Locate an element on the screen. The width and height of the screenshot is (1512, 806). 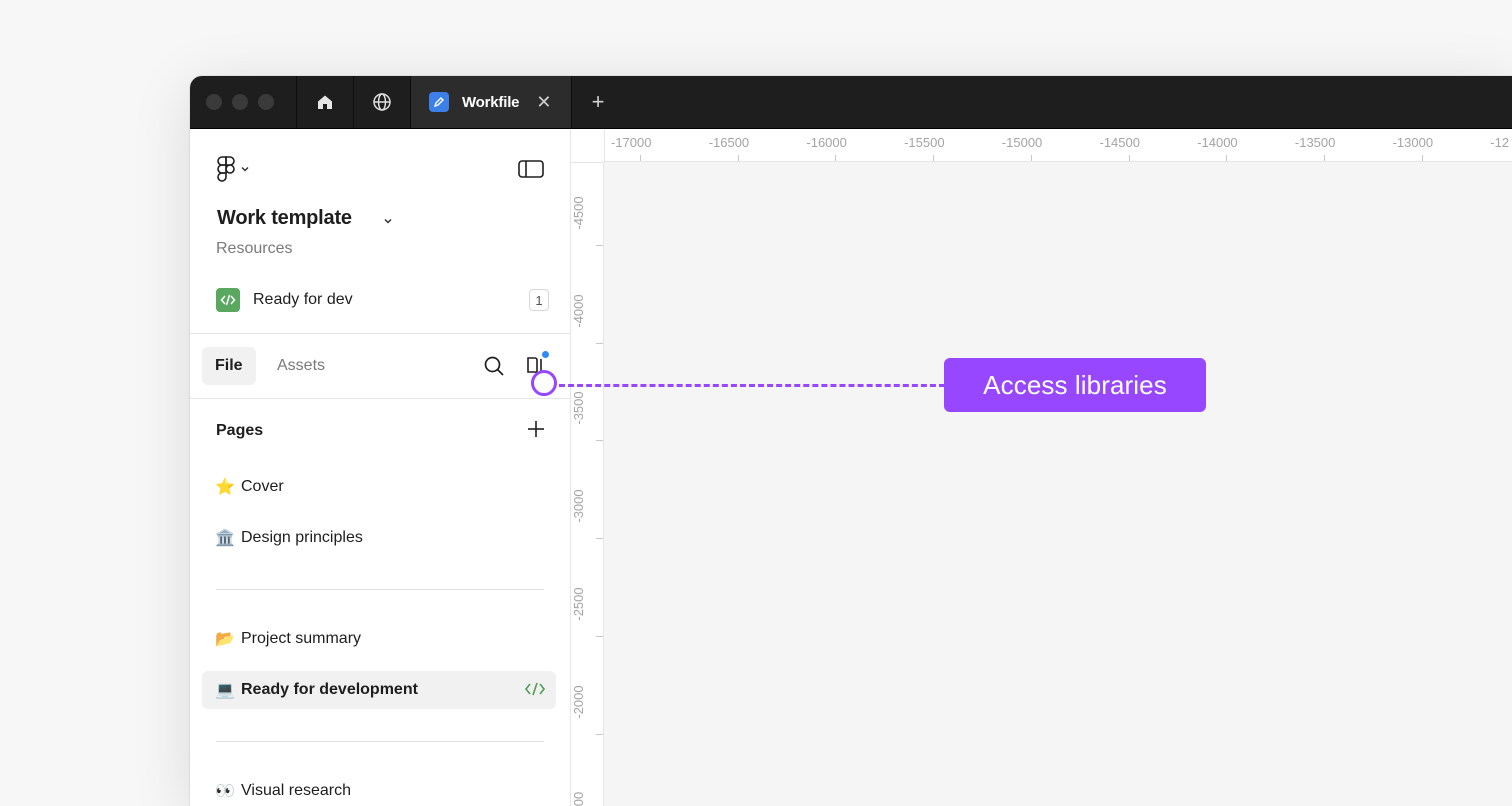
file-menu-chevron-icon is located at coordinates (388, 222).